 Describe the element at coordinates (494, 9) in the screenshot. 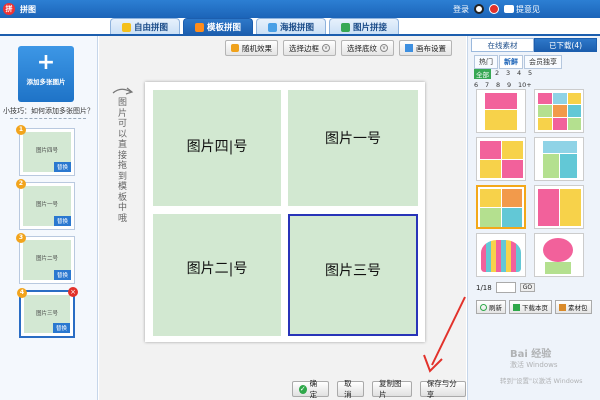

I see `weibo-icon` at that location.